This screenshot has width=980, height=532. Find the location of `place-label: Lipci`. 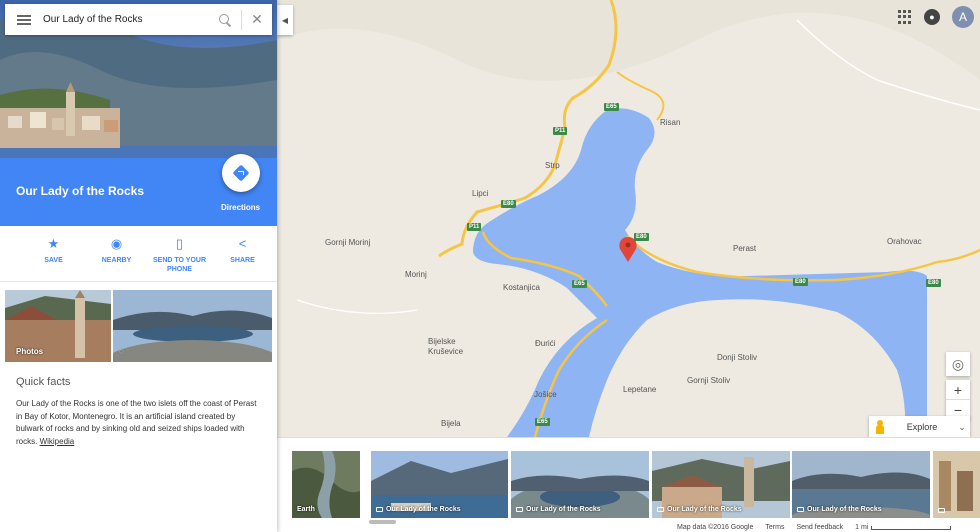

place-label: Lipci is located at coordinates (480, 193).